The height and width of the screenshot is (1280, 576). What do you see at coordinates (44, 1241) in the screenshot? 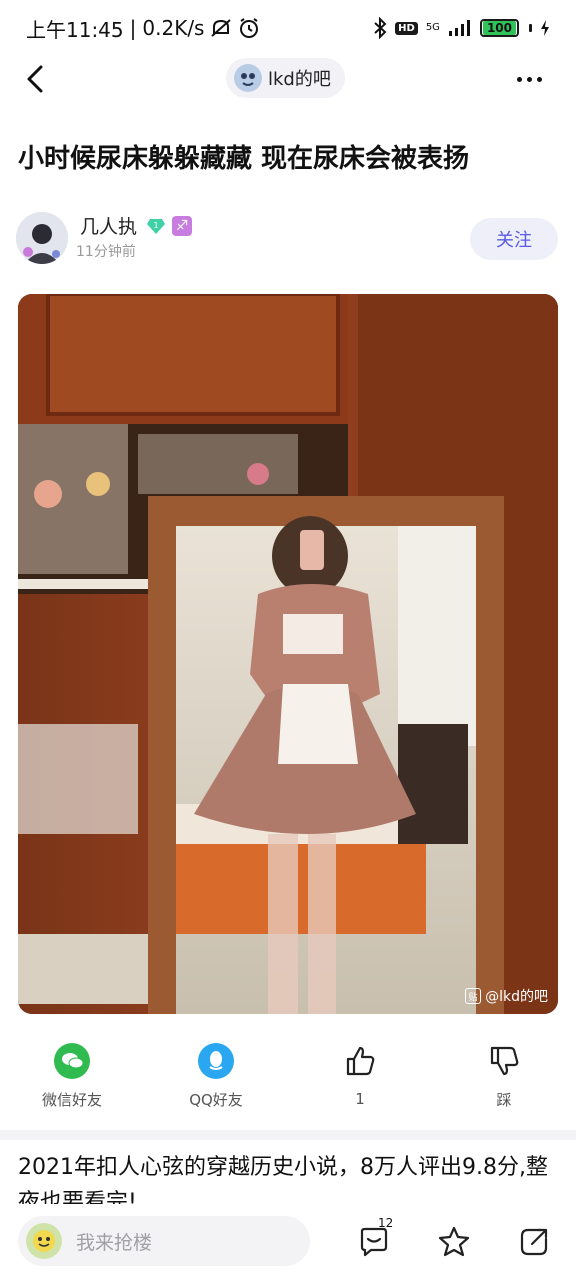
I see `user-avatar` at bounding box center [44, 1241].